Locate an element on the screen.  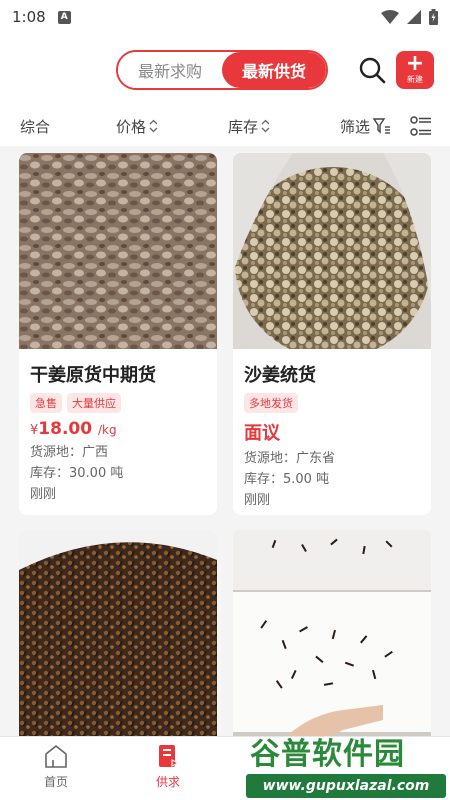
supply-demand-icon is located at coordinates (169, 756).